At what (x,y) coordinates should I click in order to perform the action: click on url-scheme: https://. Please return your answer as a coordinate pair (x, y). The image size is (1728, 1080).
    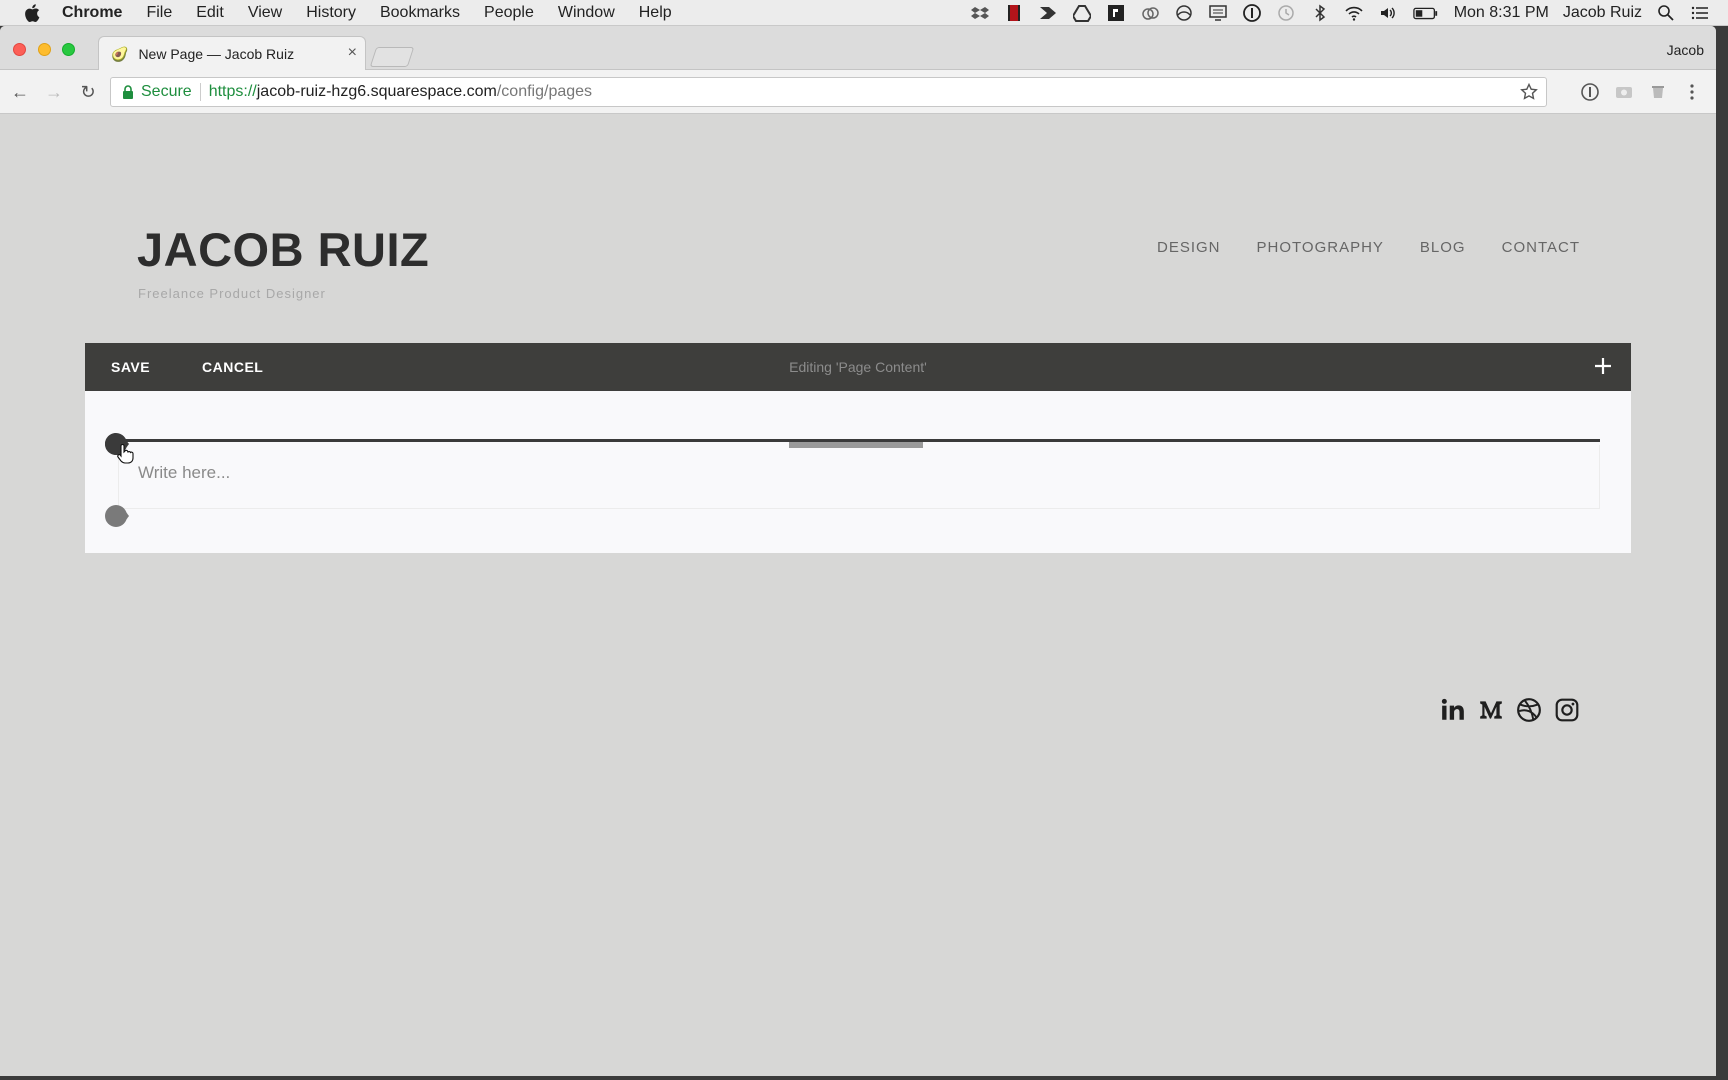
    Looking at the image, I should click on (232, 91).